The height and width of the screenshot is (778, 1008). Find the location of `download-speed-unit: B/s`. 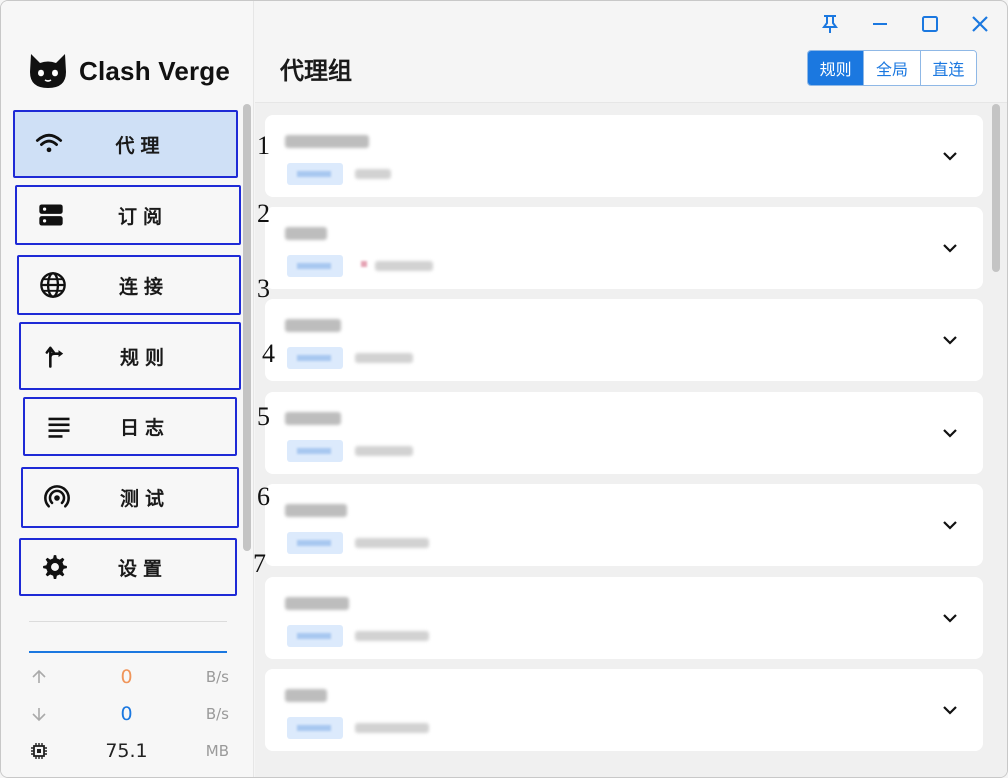

download-speed-unit: B/s is located at coordinates (217, 714).